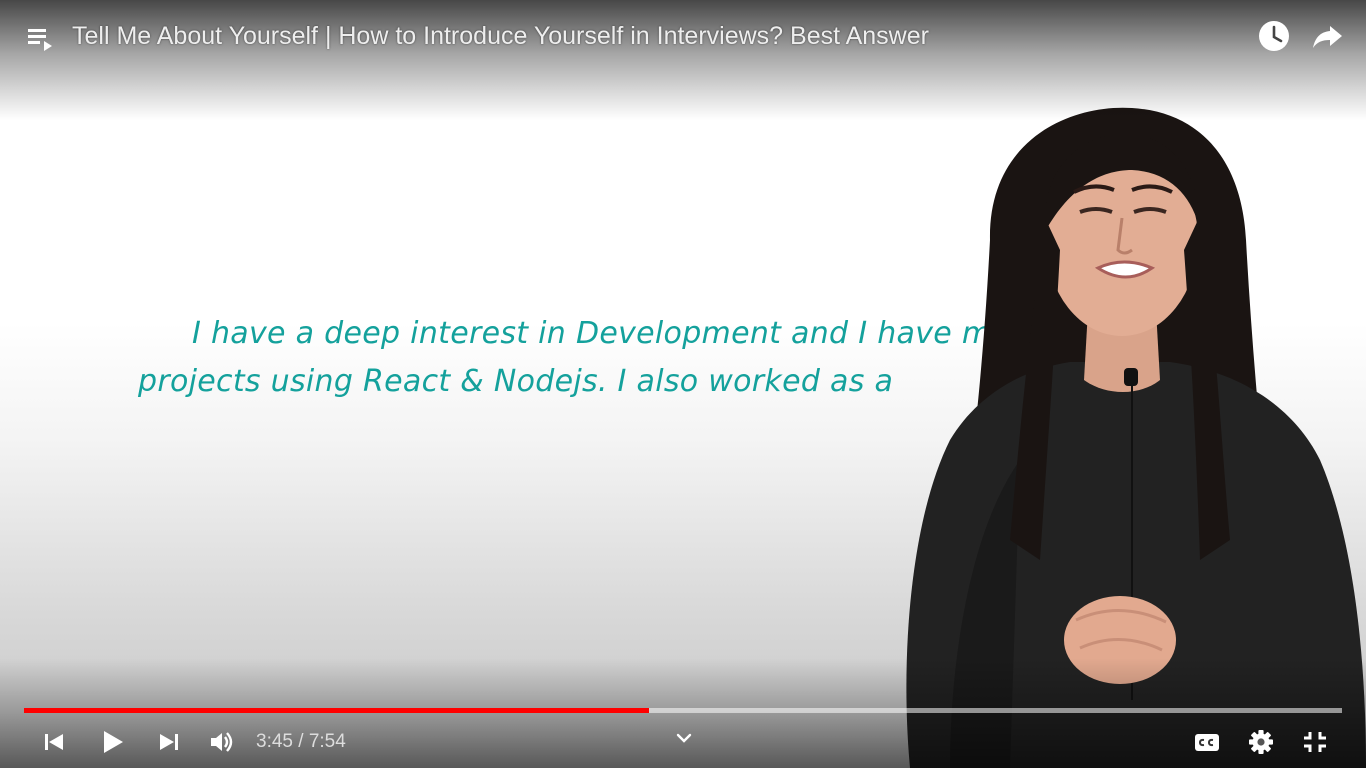 The height and width of the screenshot is (768, 1366). I want to click on captions-button, so click(1207, 742).